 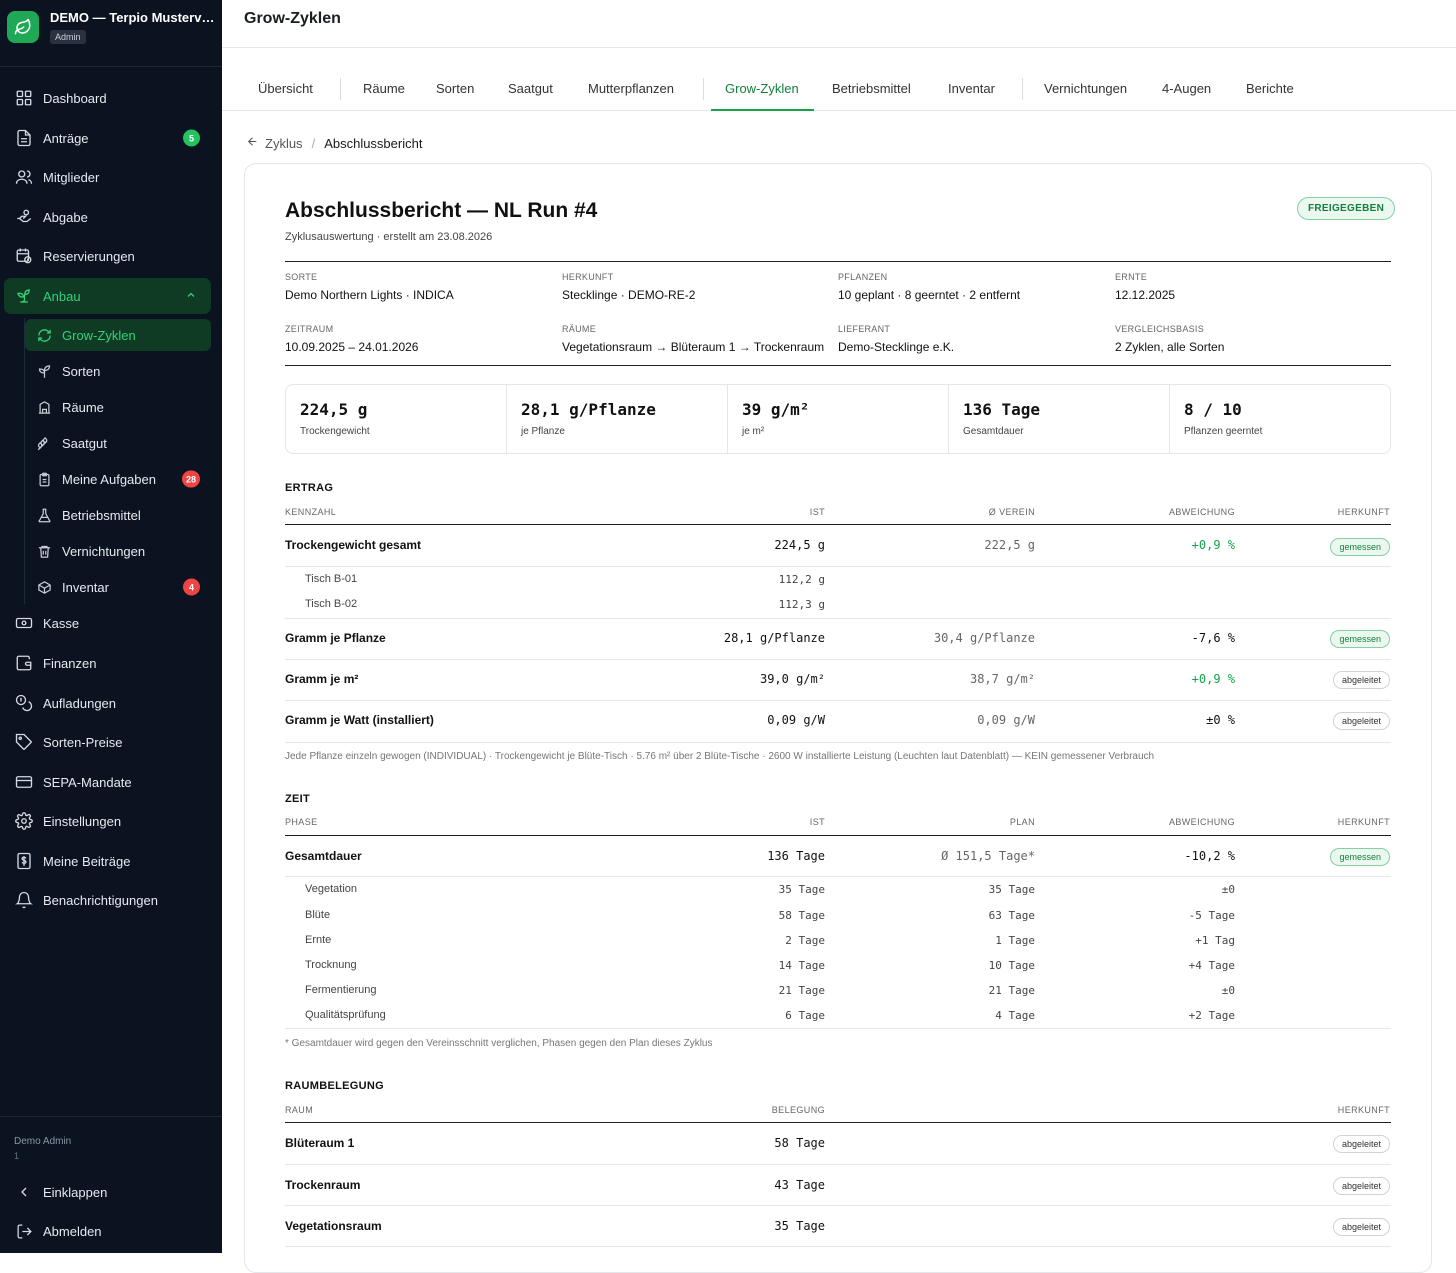 What do you see at coordinates (864, 329) in the screenshot?
I see `meta-label: LIEFERANT` at bounding box center [864, 329].